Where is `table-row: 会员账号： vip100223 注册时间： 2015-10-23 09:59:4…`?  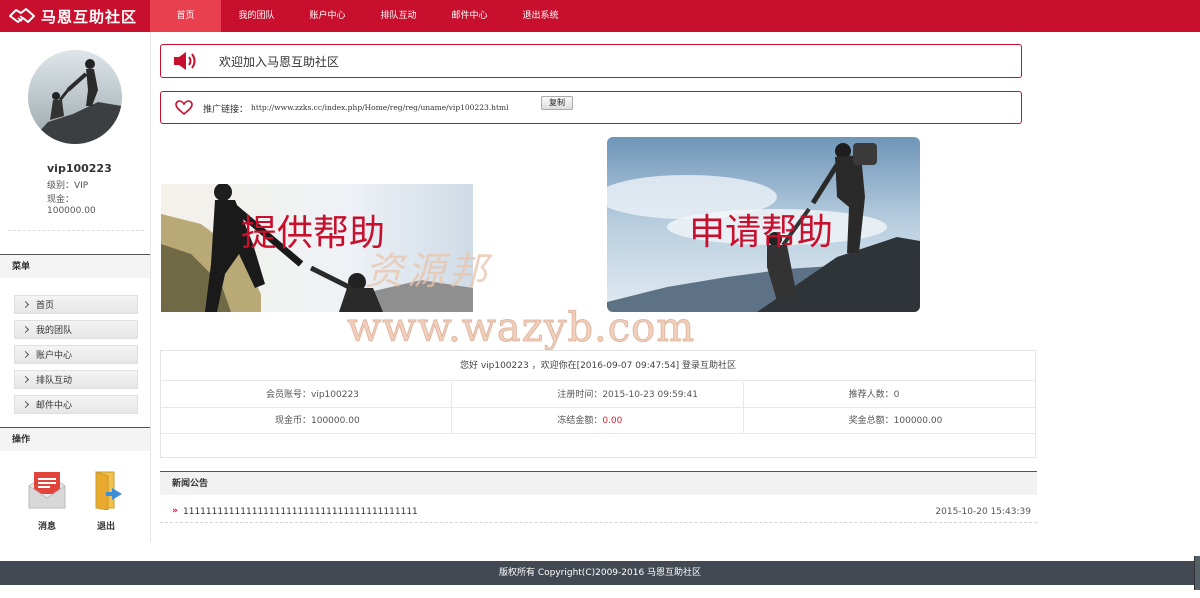
table-row: 会员账号： vip100223 注册时间： 2015-10-23 09:59:4… is located at coordinates (598, 395).